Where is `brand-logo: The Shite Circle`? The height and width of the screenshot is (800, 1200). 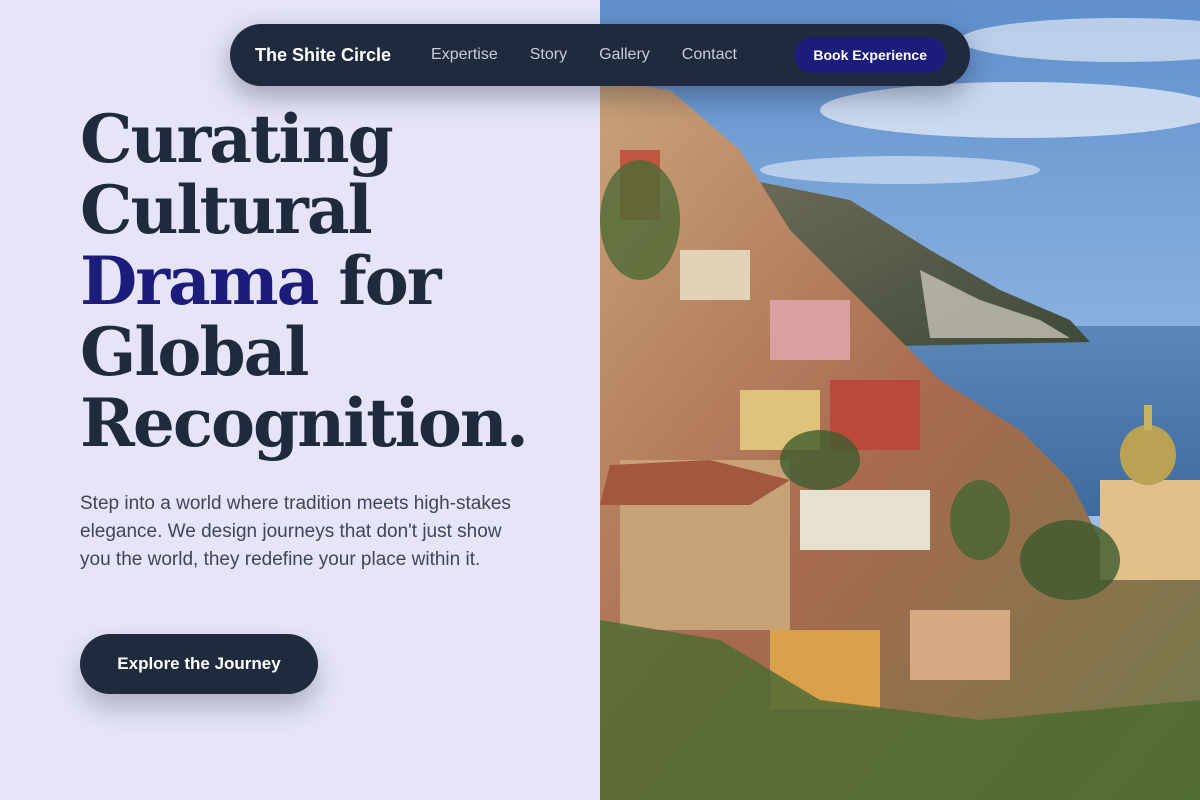 brand-logo: The Shite Circle is located at coordinates (323, 55).